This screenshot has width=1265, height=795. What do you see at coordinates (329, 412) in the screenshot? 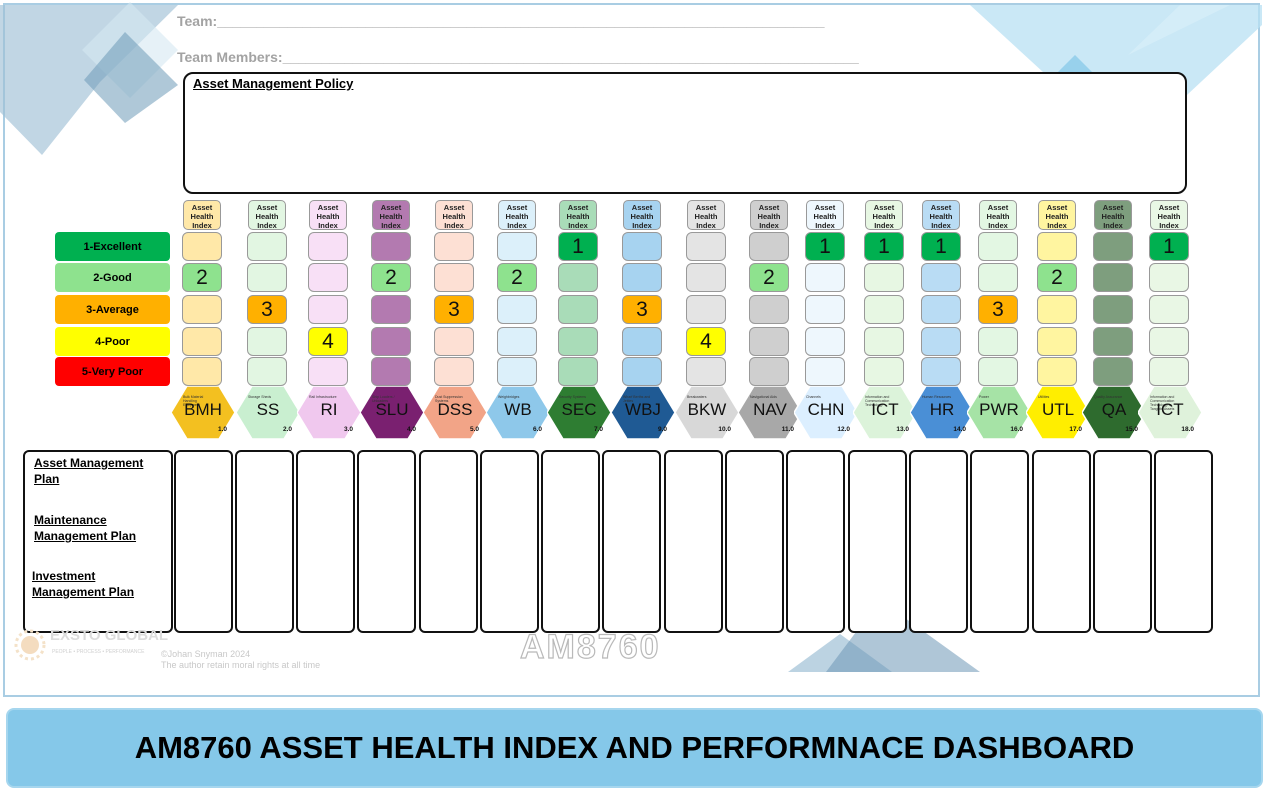
I see `asset-category-hexagon: Rail Infrastructure RI 3.0` at bounding box center [329, 412].